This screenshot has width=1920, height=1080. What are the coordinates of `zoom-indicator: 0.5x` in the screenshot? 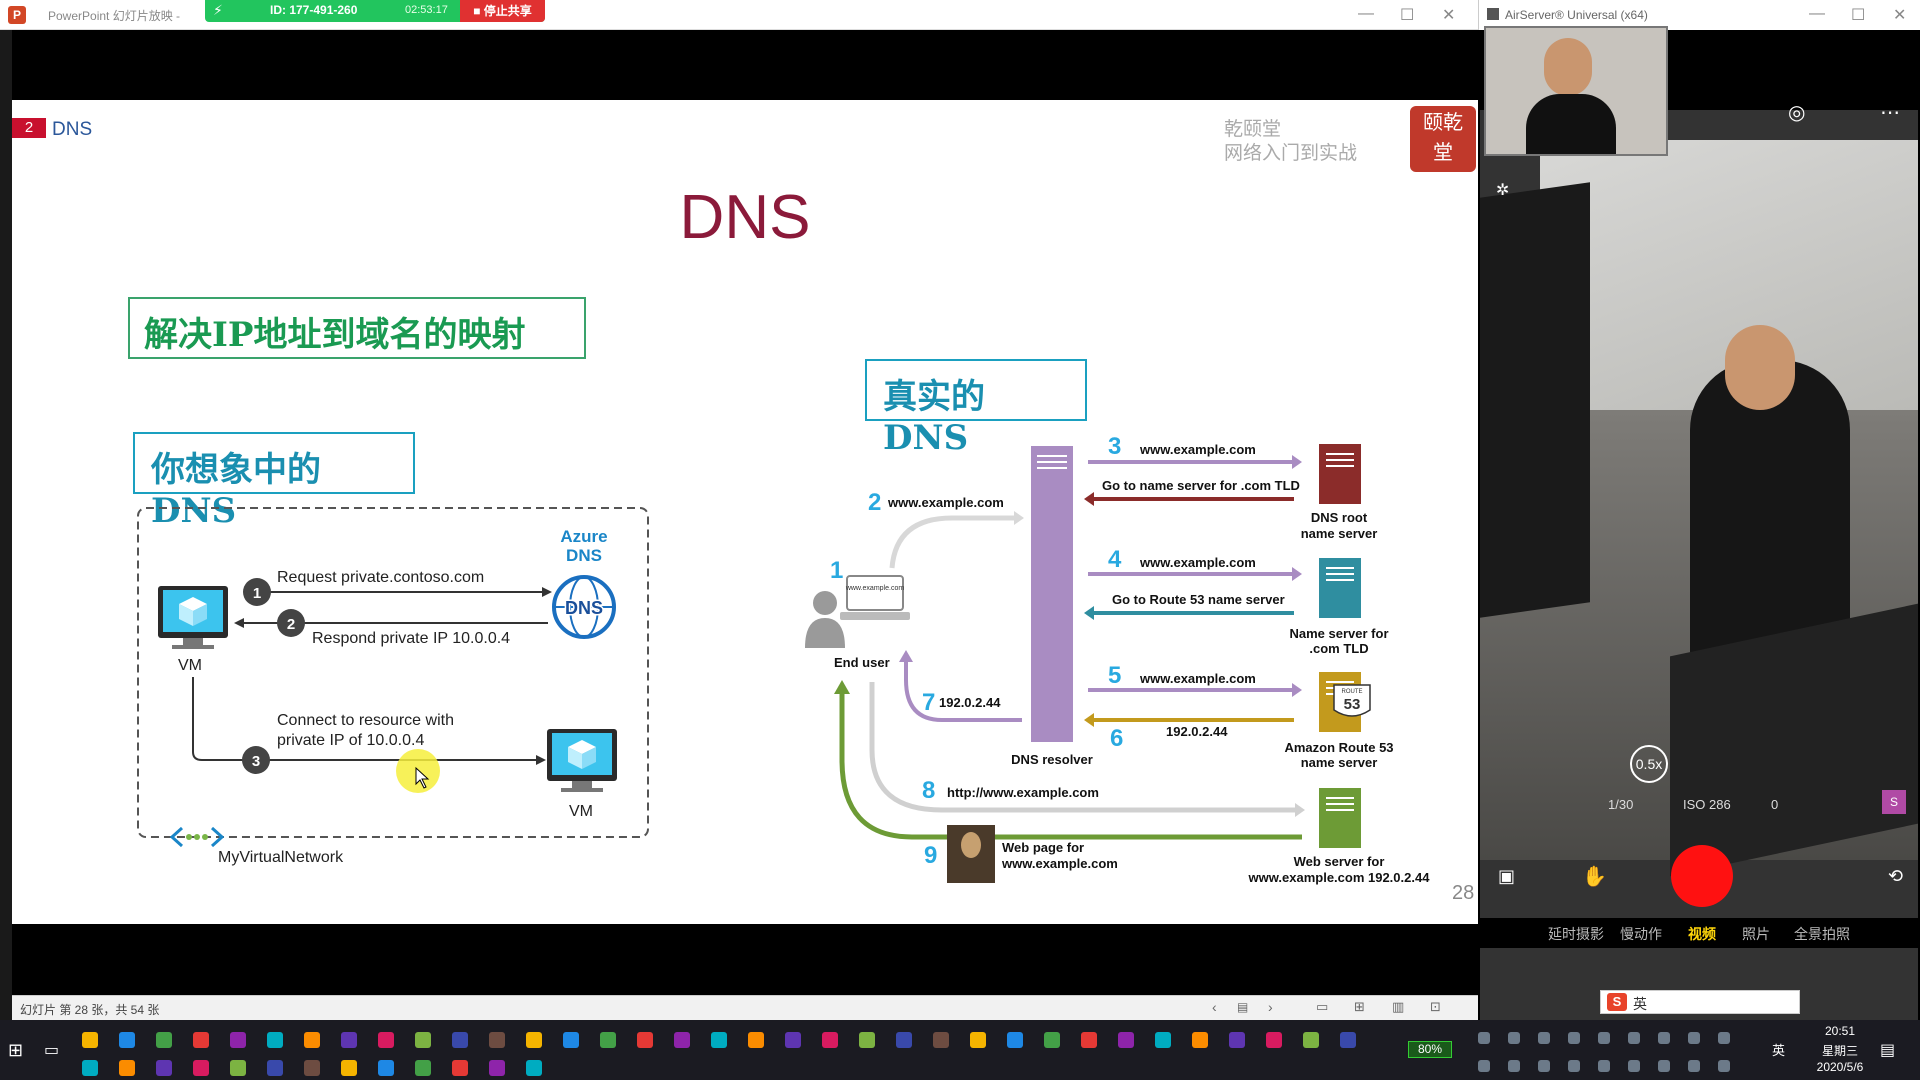 It's located at (1649, 764).